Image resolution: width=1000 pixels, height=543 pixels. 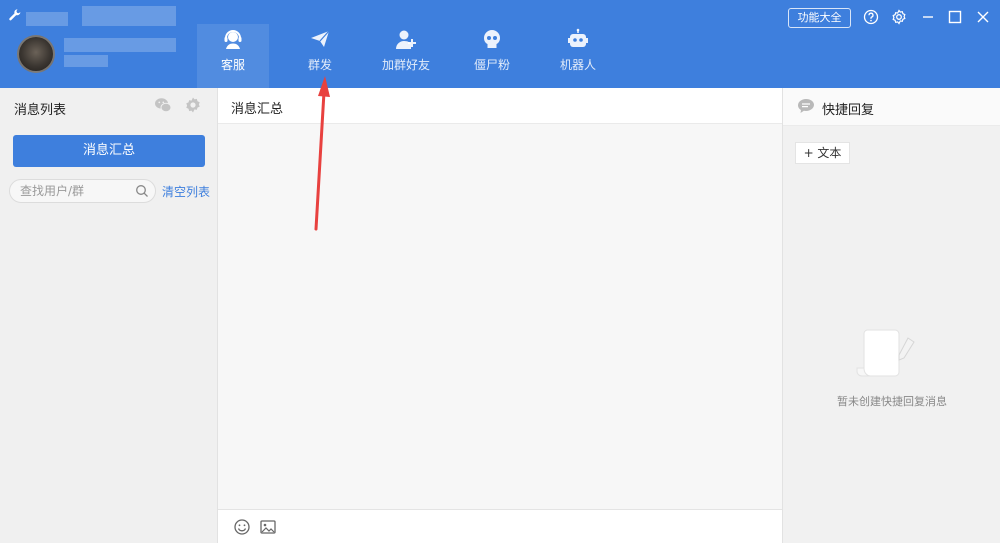 I want to click on blurred-account-id, so click(x=120, y=45).